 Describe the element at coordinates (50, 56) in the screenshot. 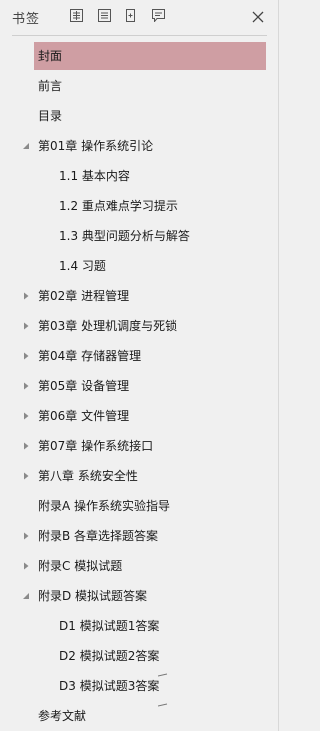

I see `bookmark-label: 封面` at that location.